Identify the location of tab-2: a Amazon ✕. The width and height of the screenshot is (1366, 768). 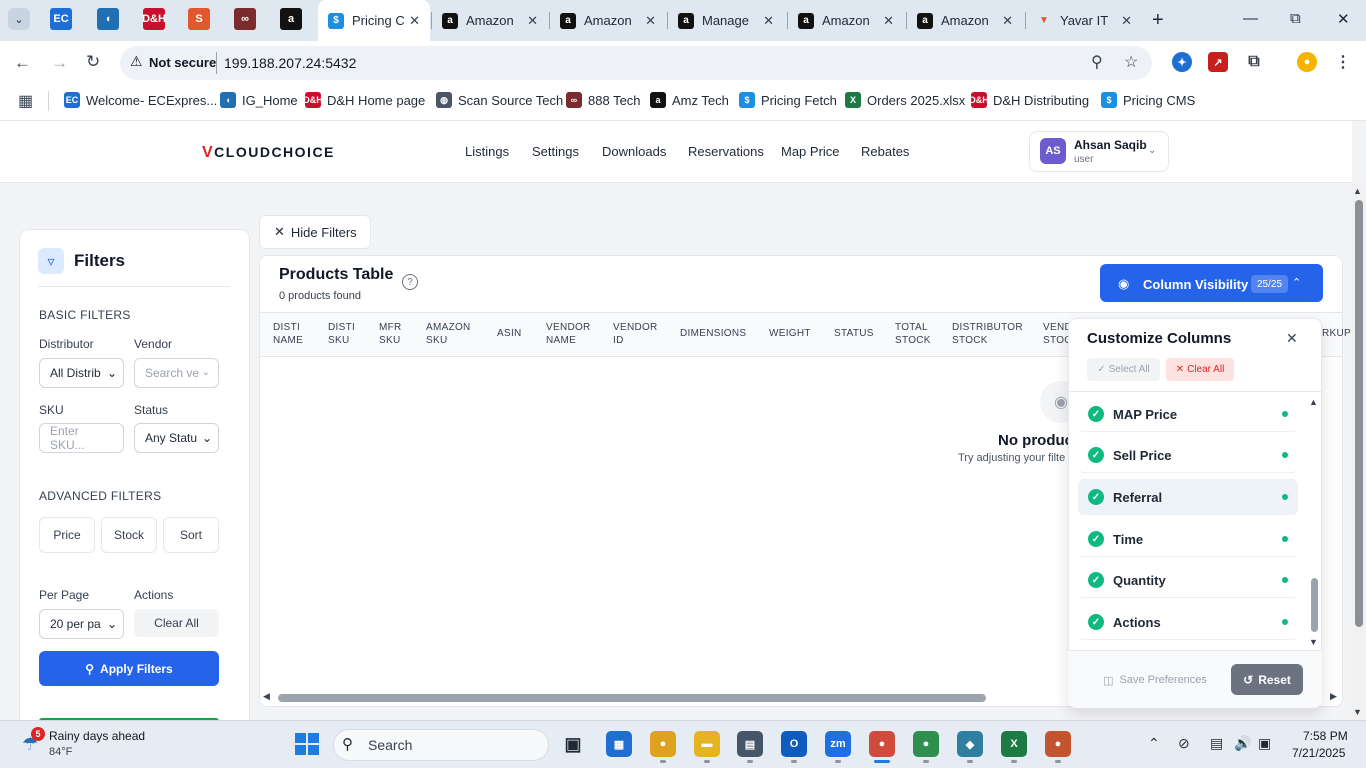
(490, 20).